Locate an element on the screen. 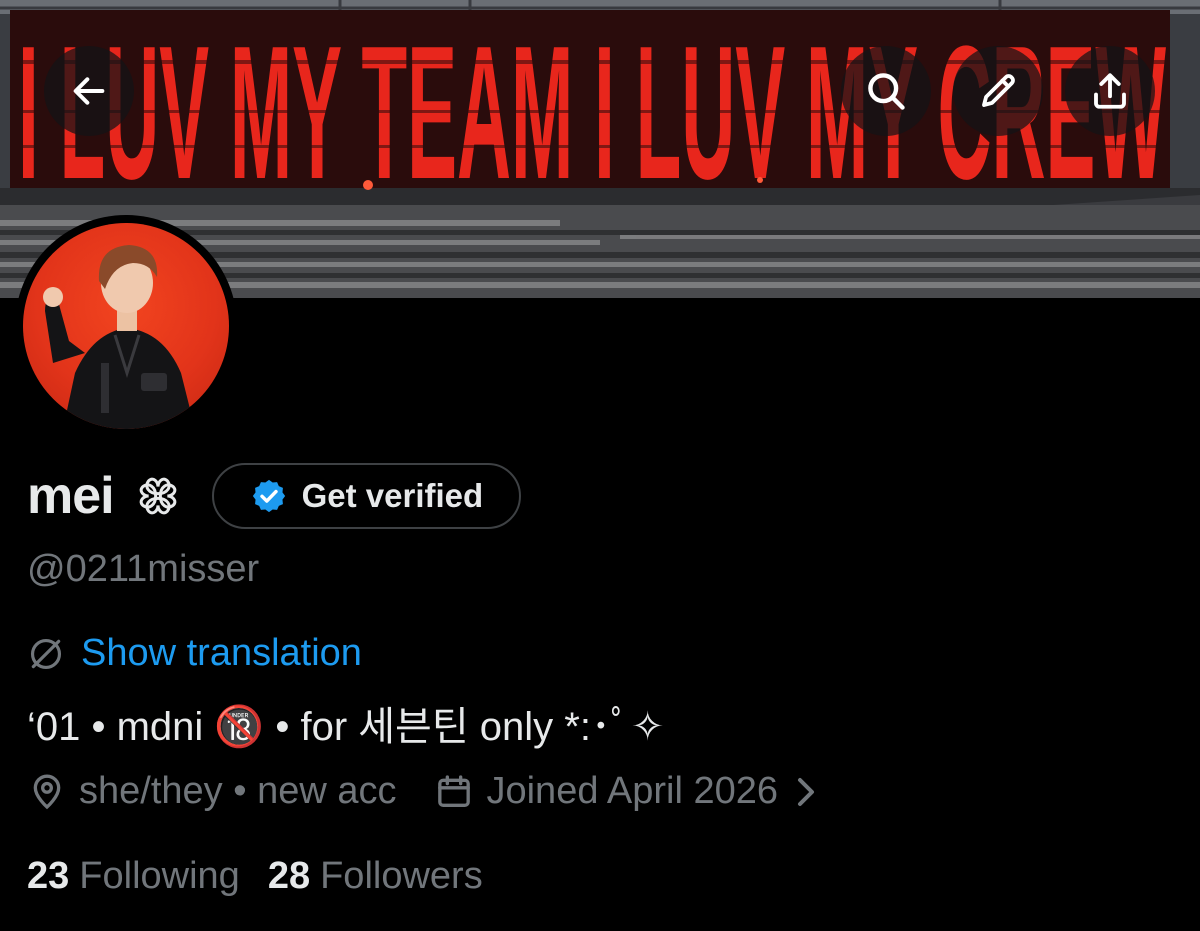 The height and width of the screenshot is (931, 1200). follow-stats: 23 Following 28 Followers is located at coordinates (255, 876).